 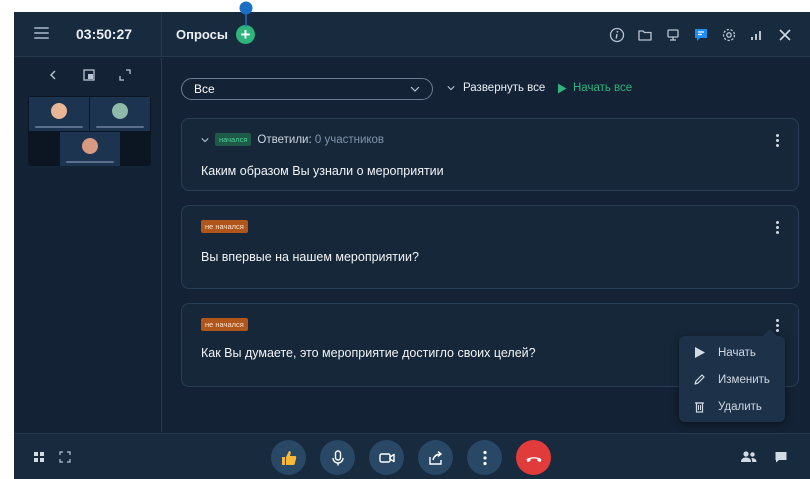 I want to click on poll-header: начался Ответили: 0 участников, so click(x=292, y=139).